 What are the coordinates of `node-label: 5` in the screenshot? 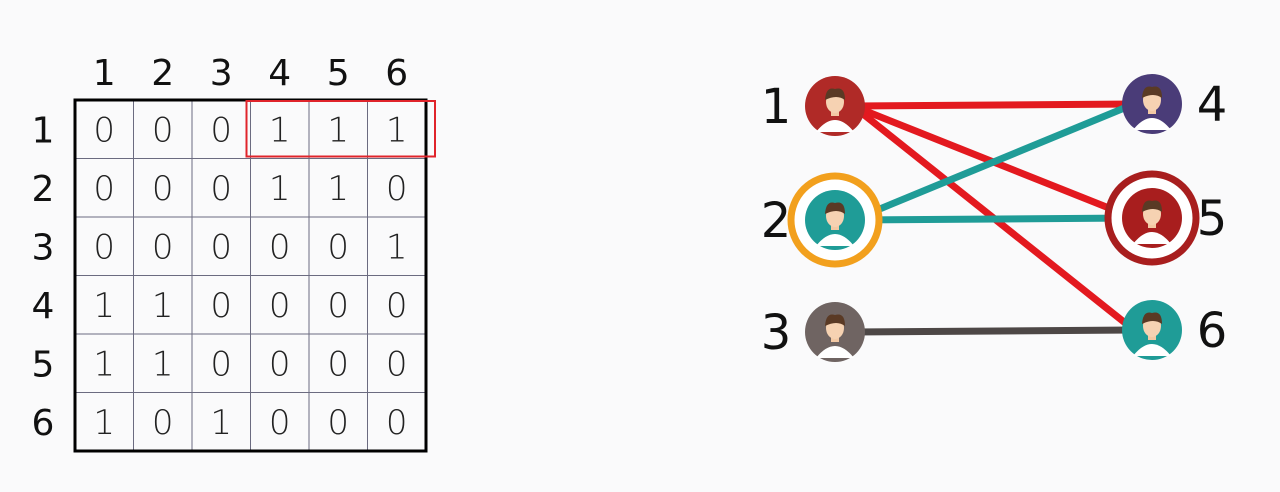 It's located at (1212, 219).